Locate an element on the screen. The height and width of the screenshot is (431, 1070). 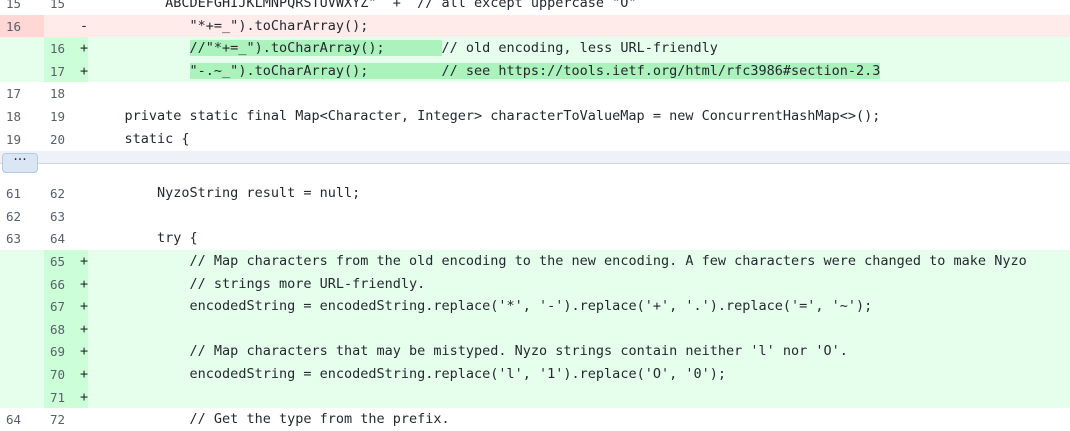
old-line-number: 16 is located at coordinates (22, 26).